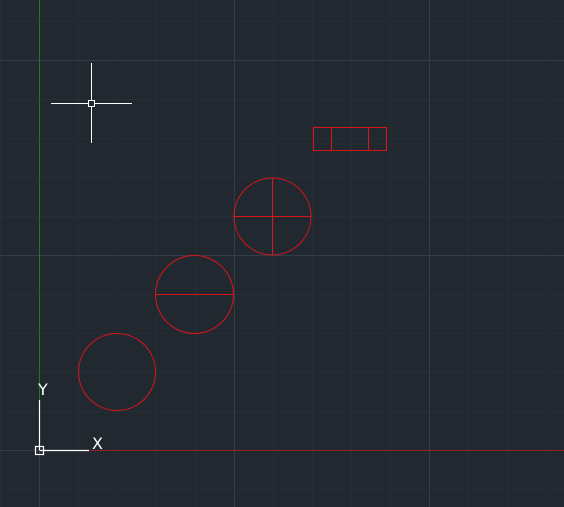 The image size is (564, 507). I want to click on crosshair-cursor-icon, so click(91, 103).